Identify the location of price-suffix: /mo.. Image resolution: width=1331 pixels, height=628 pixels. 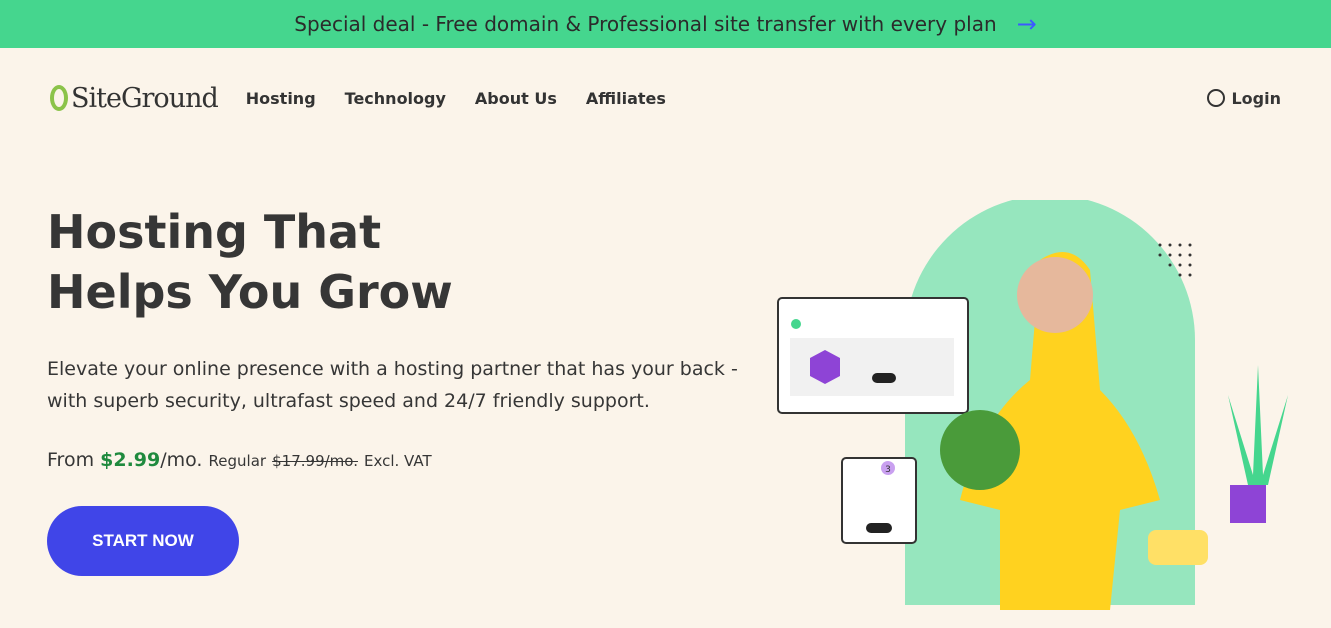
(181, 460).